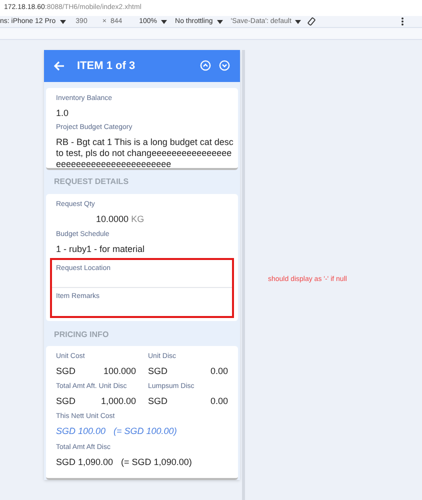 Image resolution: width=422 pixels, height=500 pixels. What do you see at coordinates (224, 66) in the screenshot?
I see `chevron-down-icon` at bounding box center [224, 66].